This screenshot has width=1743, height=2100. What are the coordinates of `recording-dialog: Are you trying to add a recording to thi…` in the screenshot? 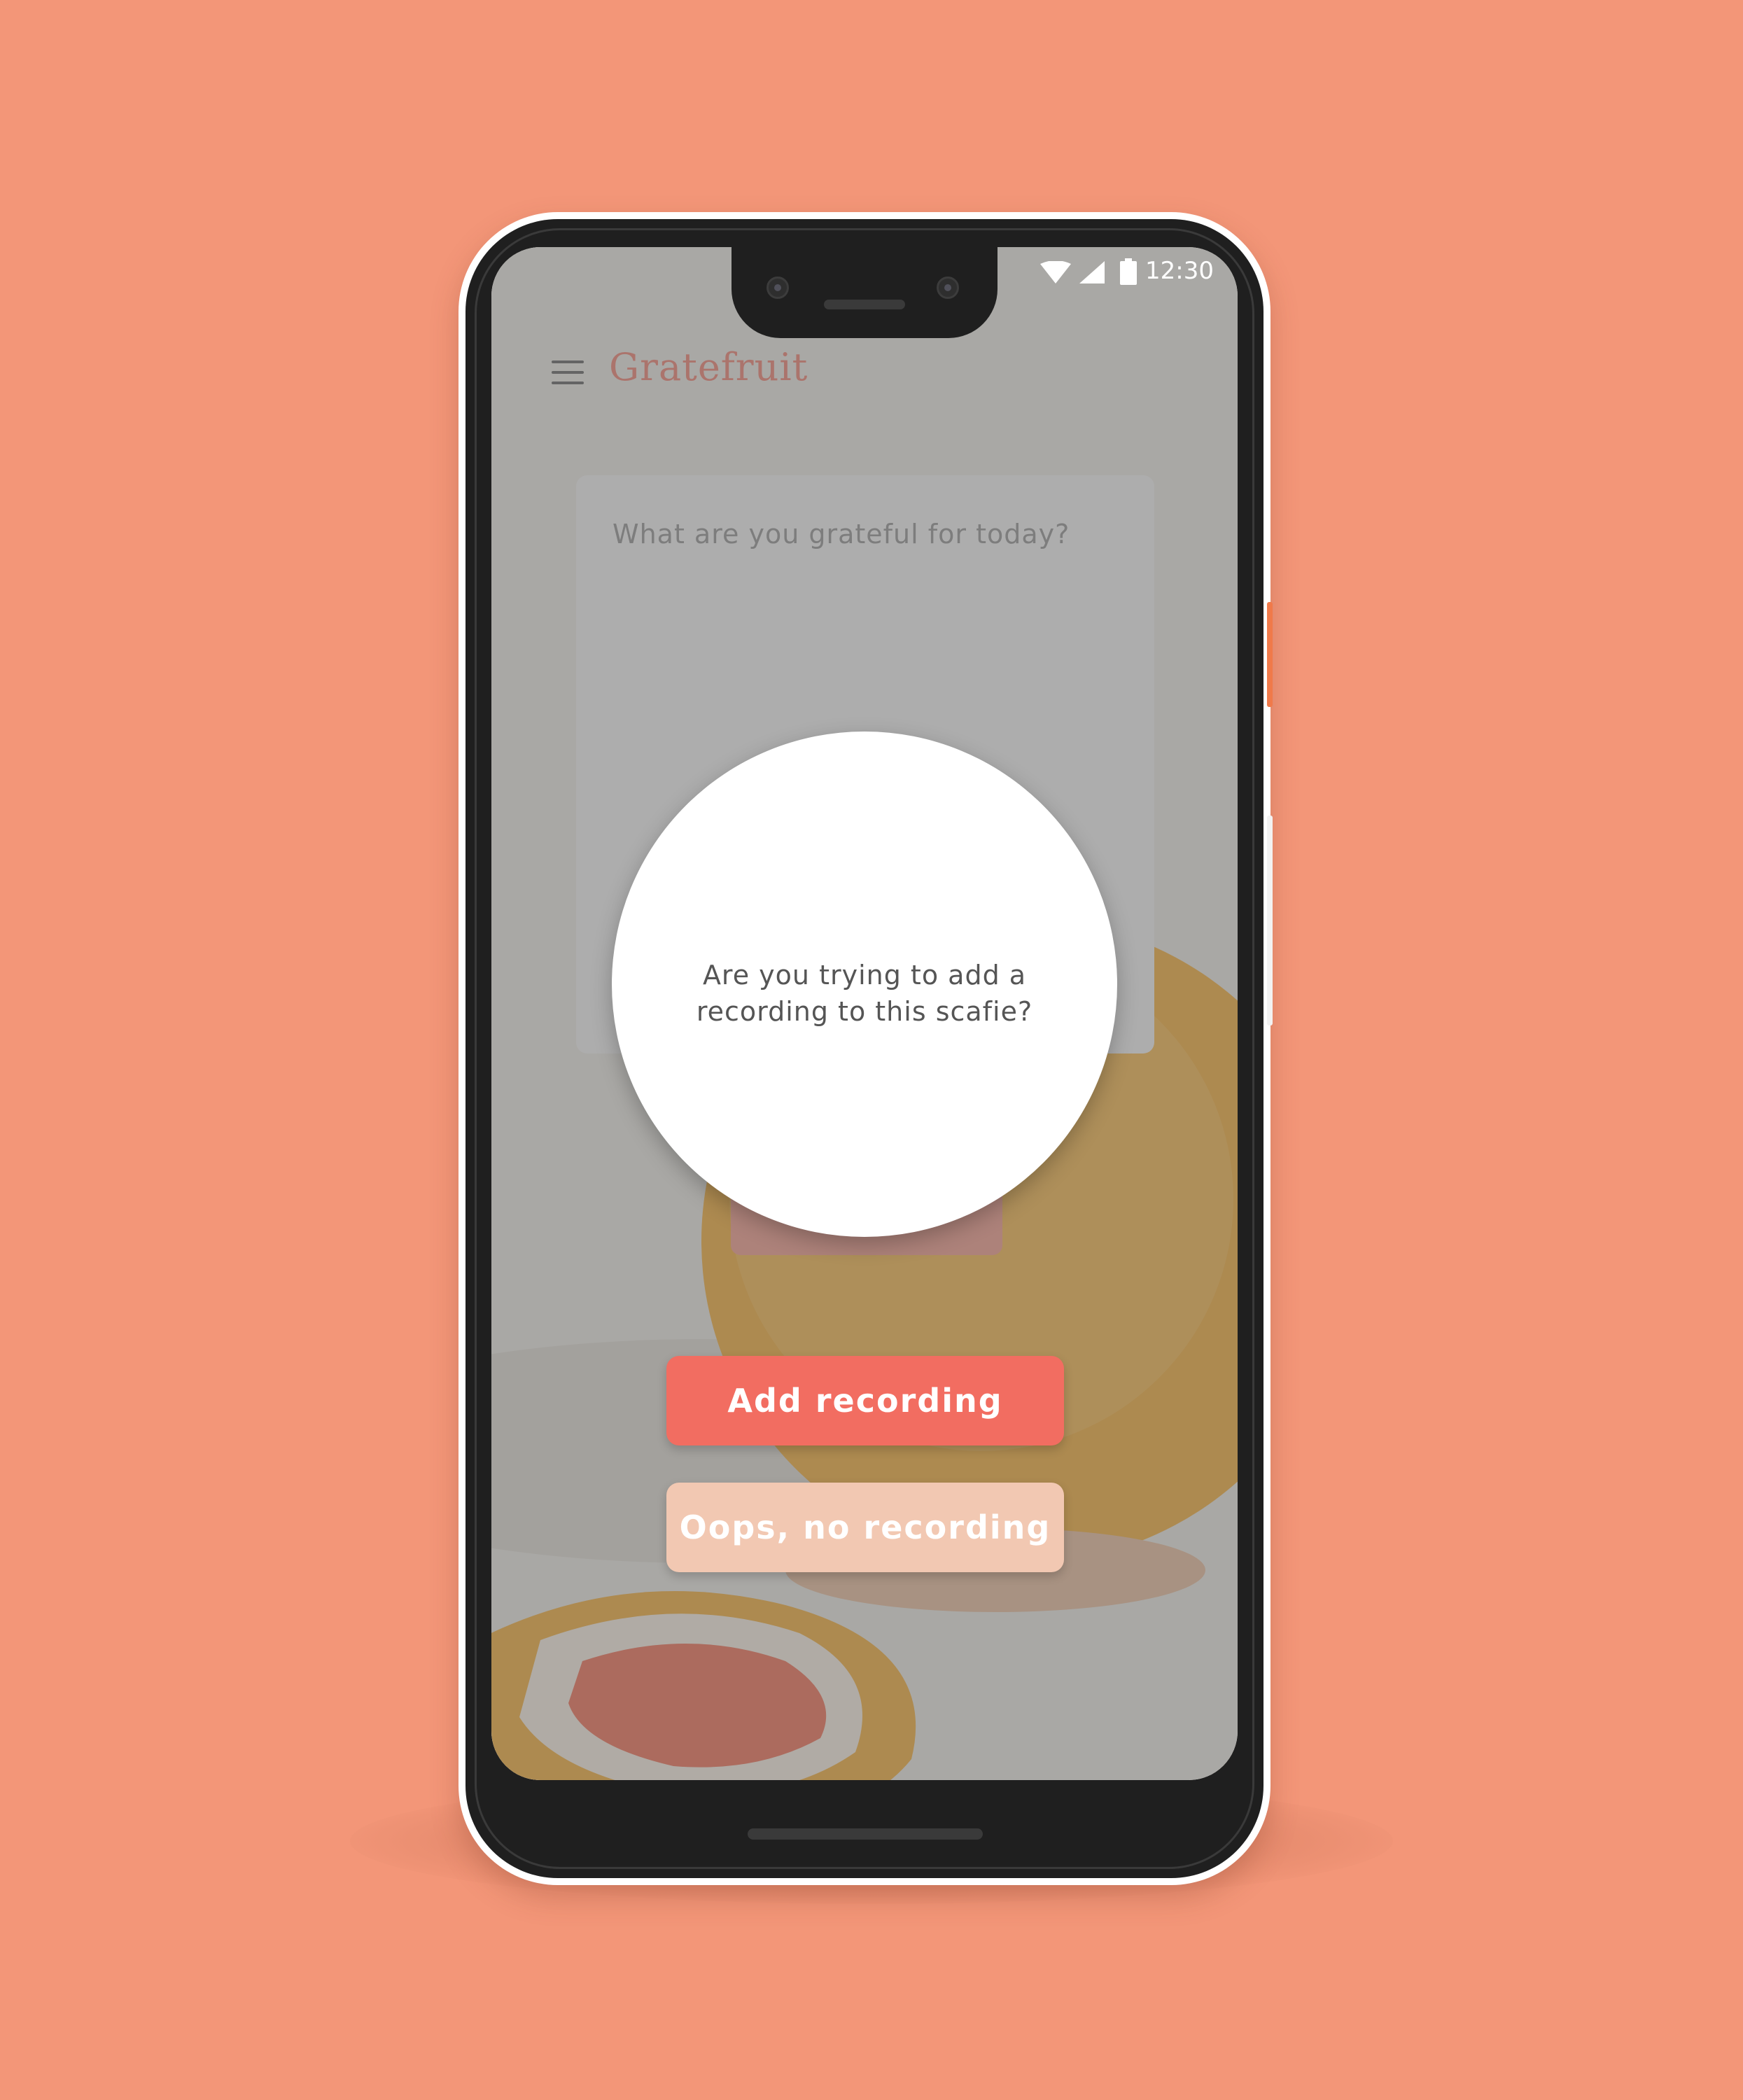 It's located at (864, 984).